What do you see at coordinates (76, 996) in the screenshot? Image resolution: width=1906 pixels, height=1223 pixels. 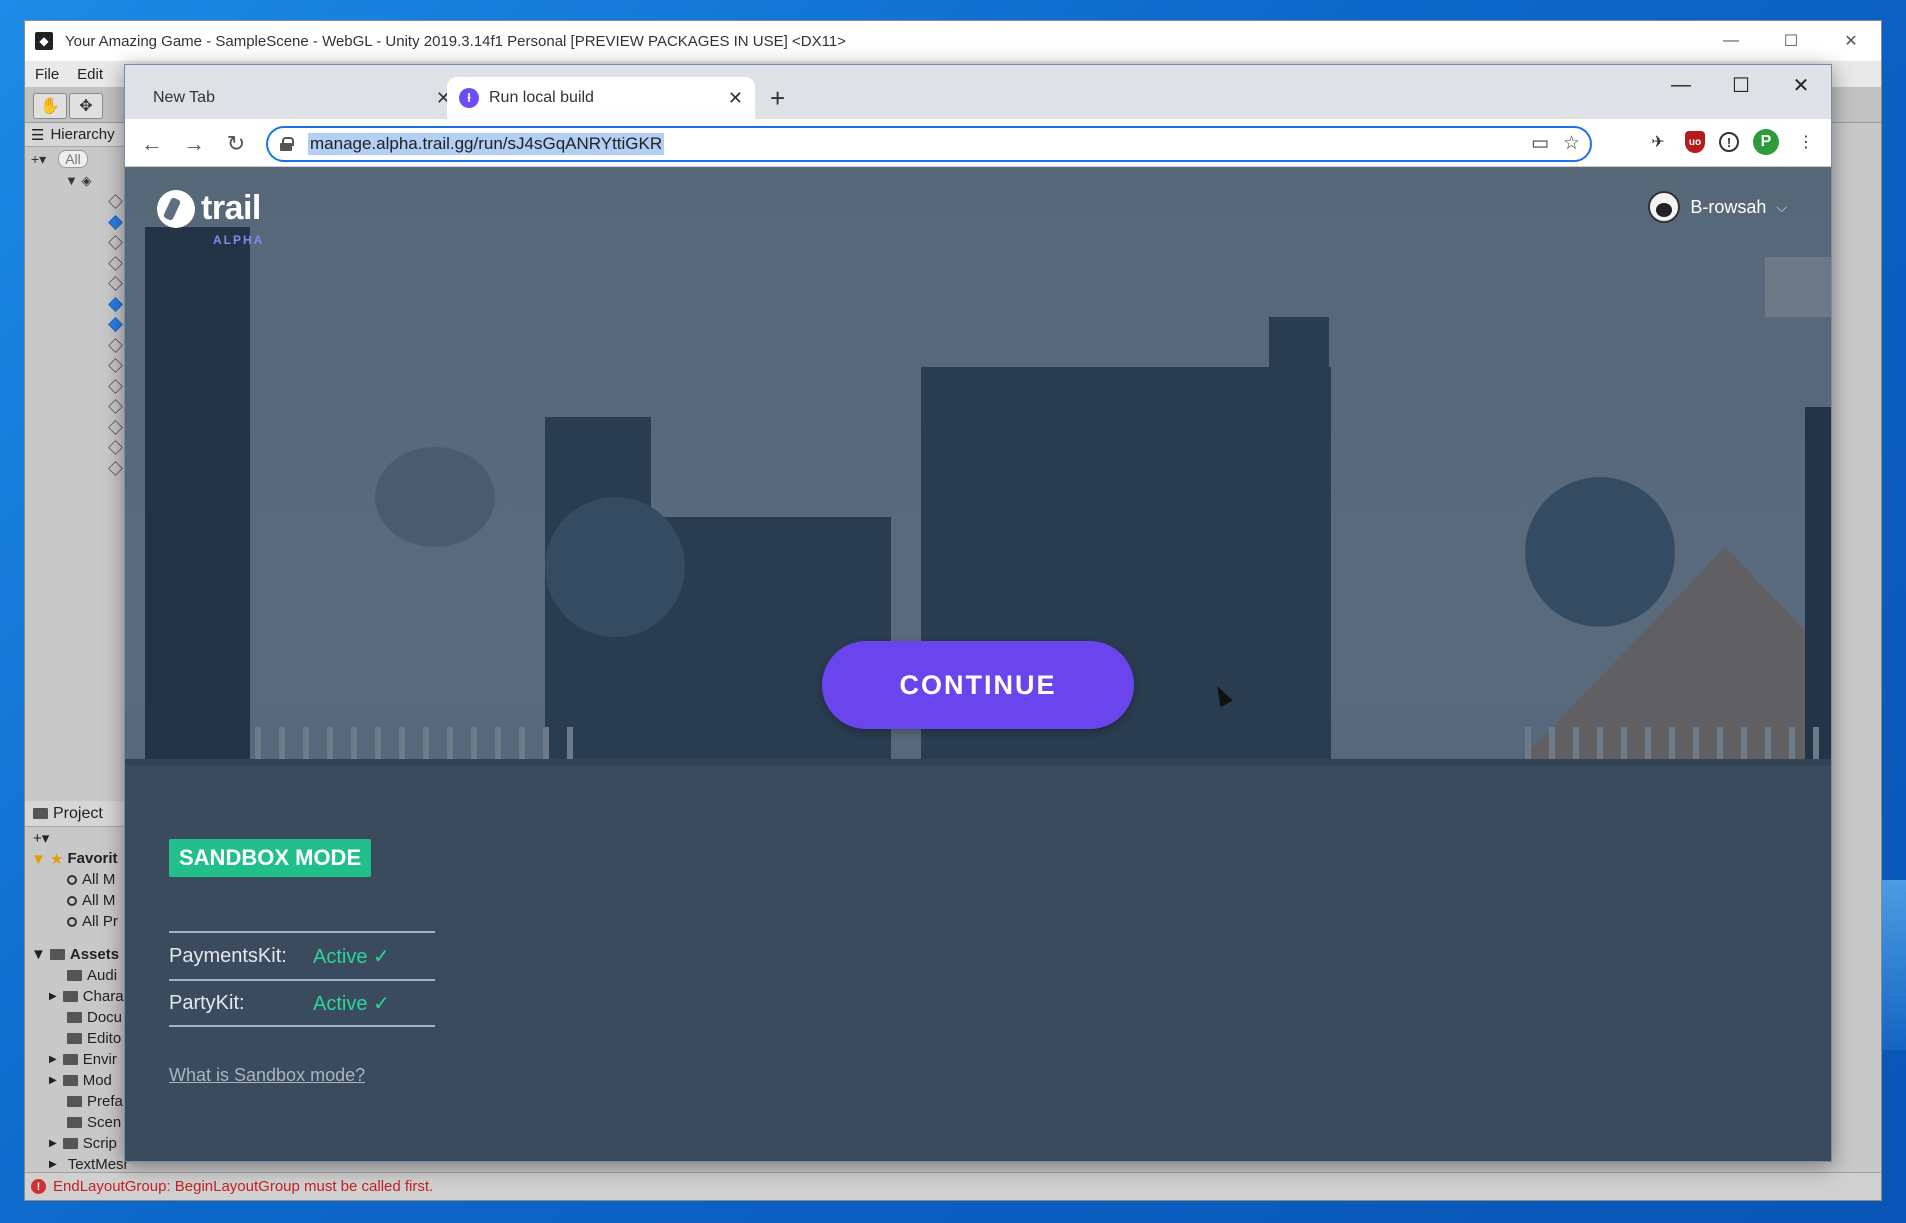 I see `asset-folder: ▶ Chara` at bounding box center [76, 996].